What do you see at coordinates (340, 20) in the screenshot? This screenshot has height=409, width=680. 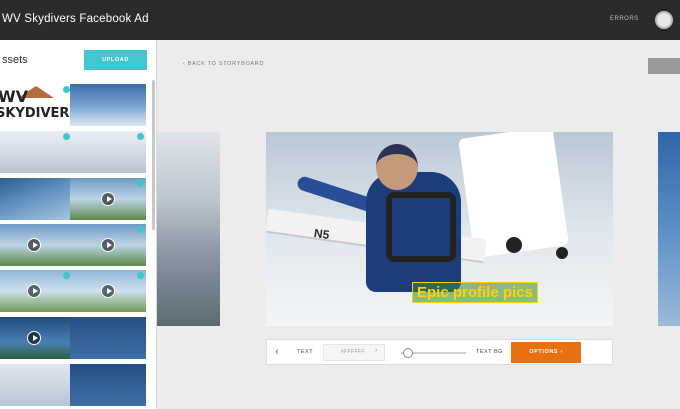 I see `top-bar: WV Skydivers Facebook Ad ERRORS` at bounding box center [340, 20].